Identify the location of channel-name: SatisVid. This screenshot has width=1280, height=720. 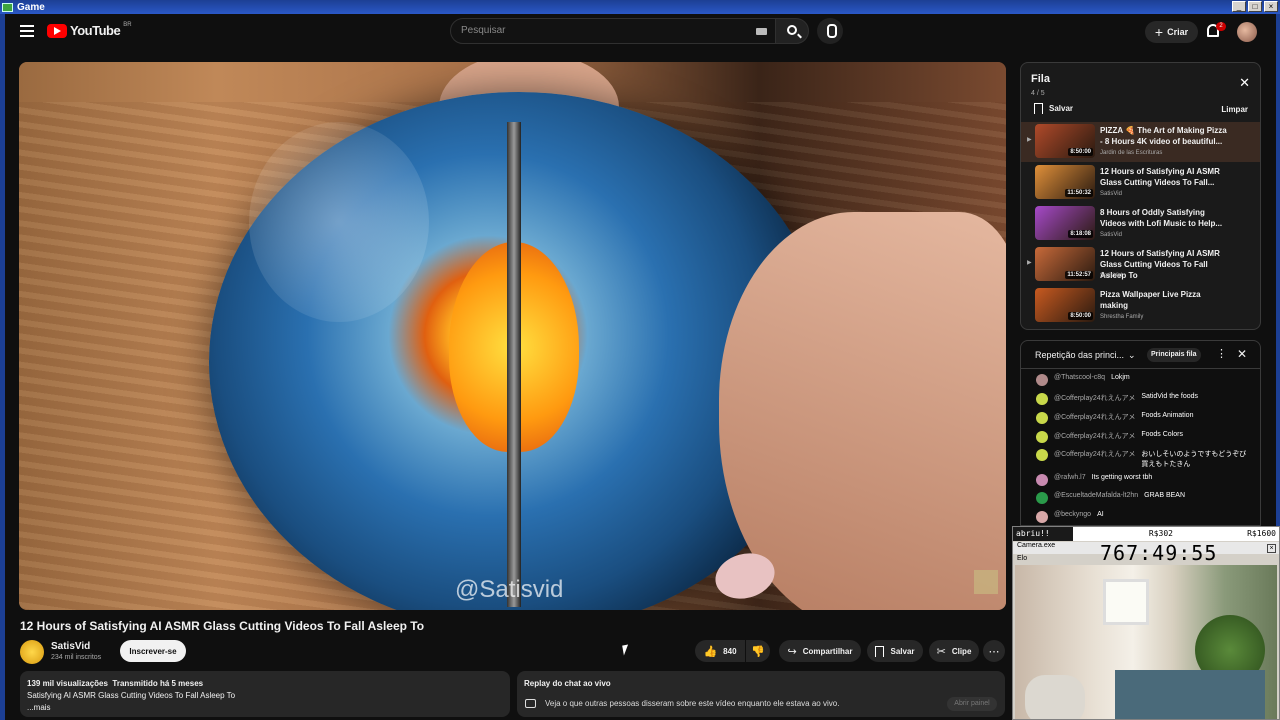
(70, 646).